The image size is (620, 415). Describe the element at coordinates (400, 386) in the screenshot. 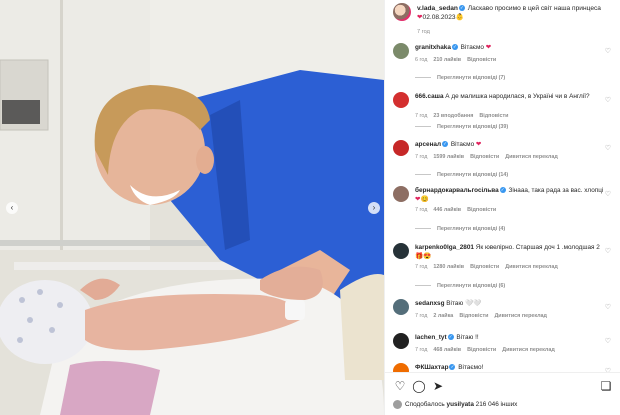

I see `heart-icon: ♡` at that location.